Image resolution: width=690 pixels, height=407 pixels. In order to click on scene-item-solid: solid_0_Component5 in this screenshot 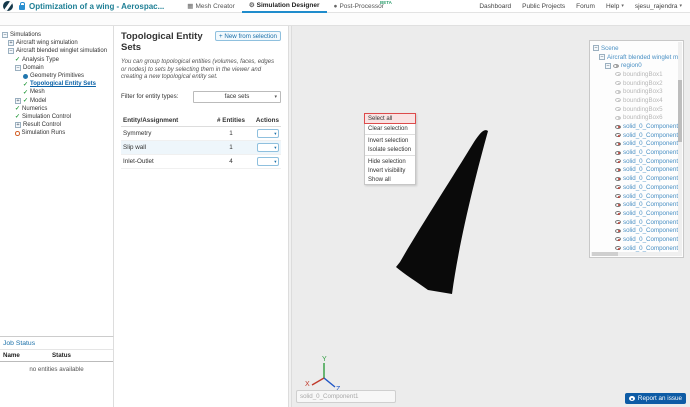, I will do `click(636, 161)`.